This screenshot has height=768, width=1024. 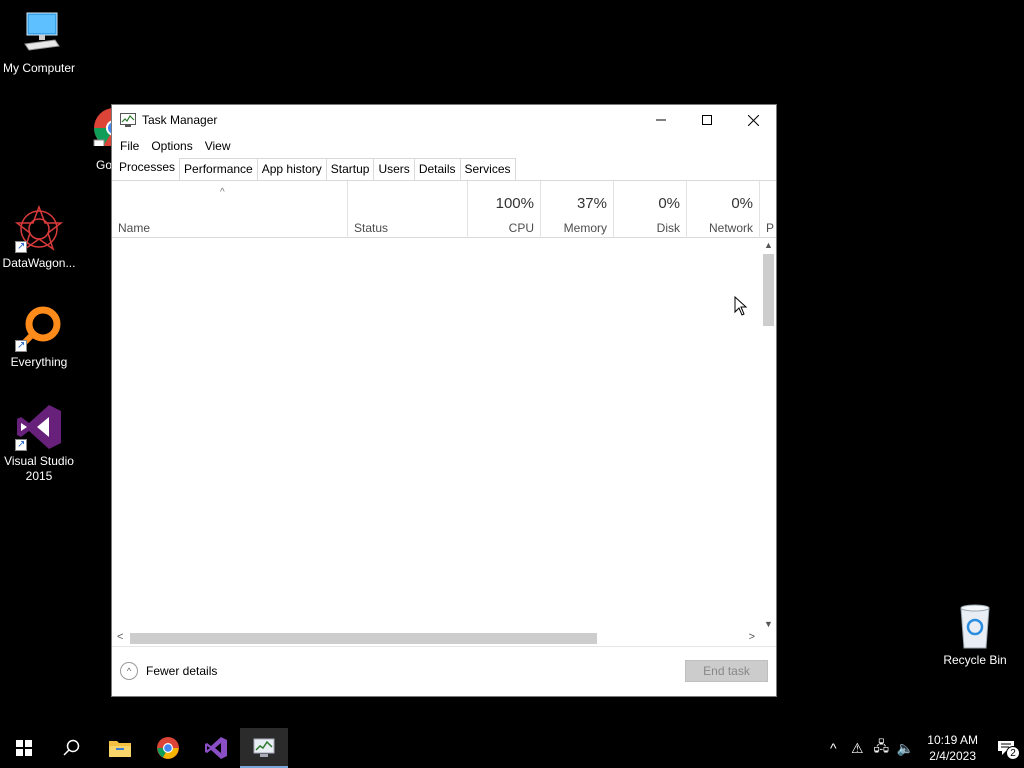 What do you see at coordinates (768, 434) in the screenshot?
I see `vertical-scrollbar: ▲ ▼` at bounding box center [768, 434].